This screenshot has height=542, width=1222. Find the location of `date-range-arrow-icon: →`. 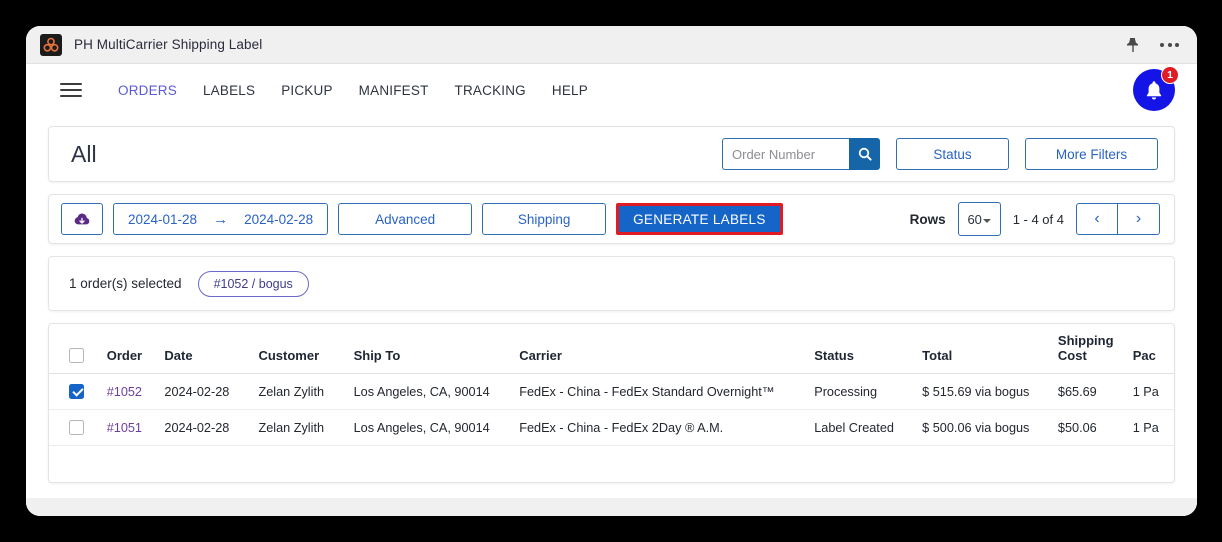

date-range-arrow-icon: → is located at coordinates (221, 219).